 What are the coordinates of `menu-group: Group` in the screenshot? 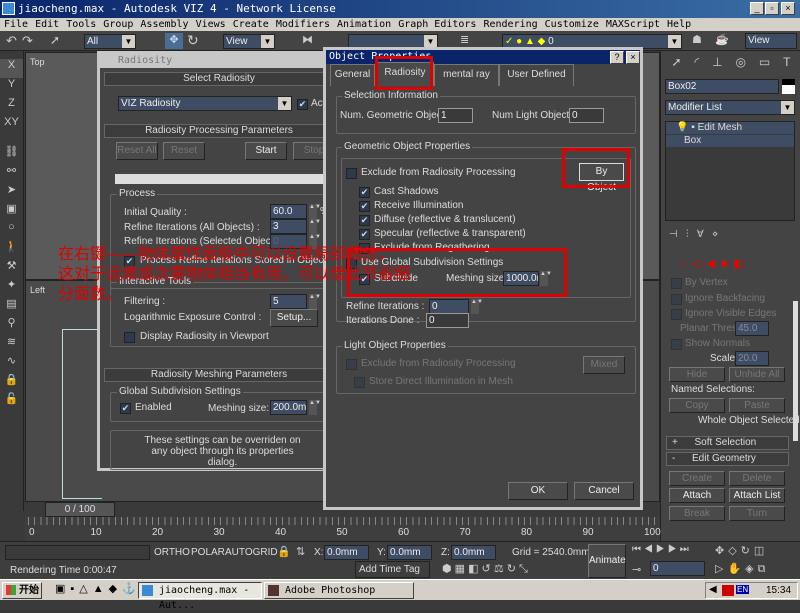 It's located at (118, 24).